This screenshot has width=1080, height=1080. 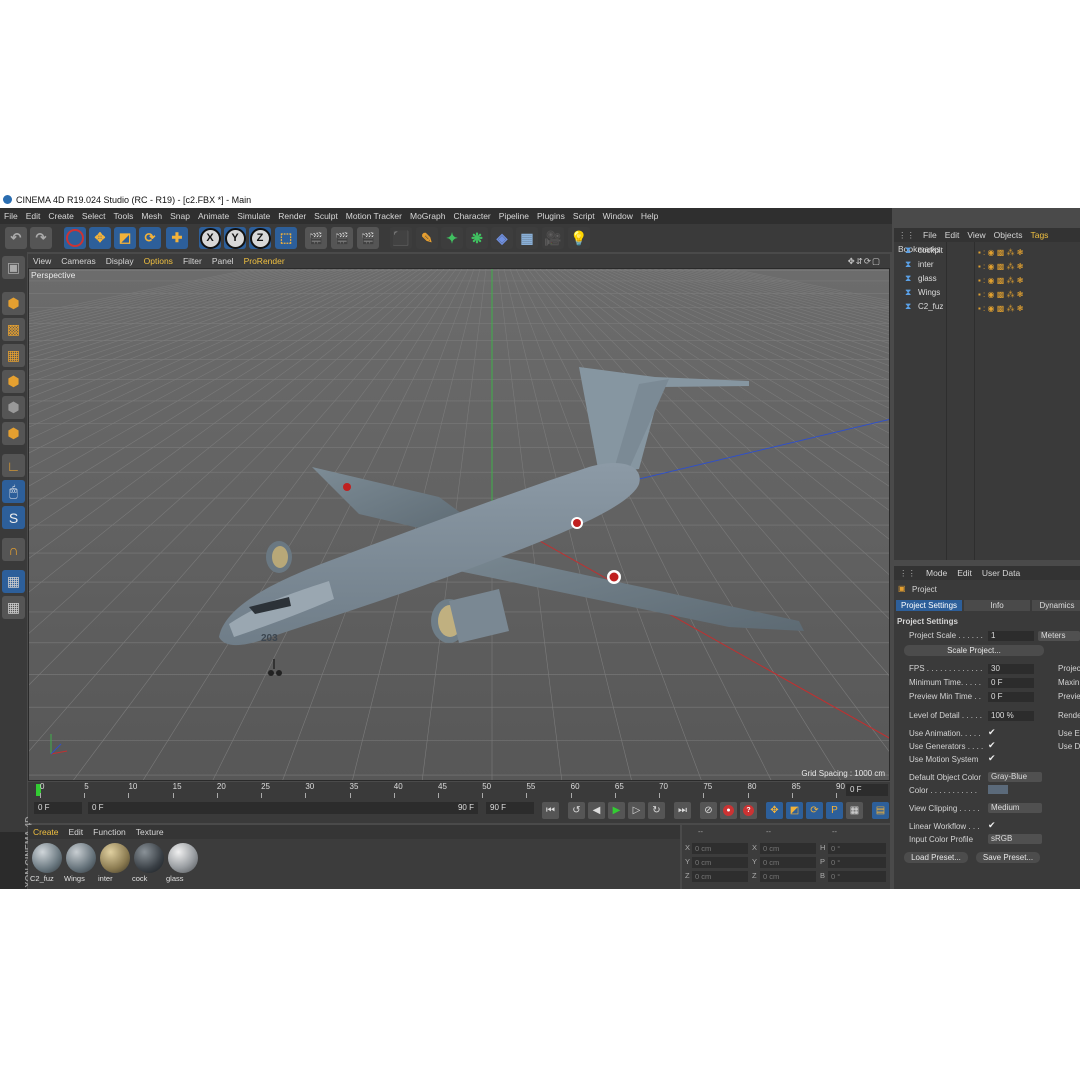 What do you see at coordinates (109, 832) in the screenshot?
I see `material-menu-function: Function` at bounding box center [109, 832].